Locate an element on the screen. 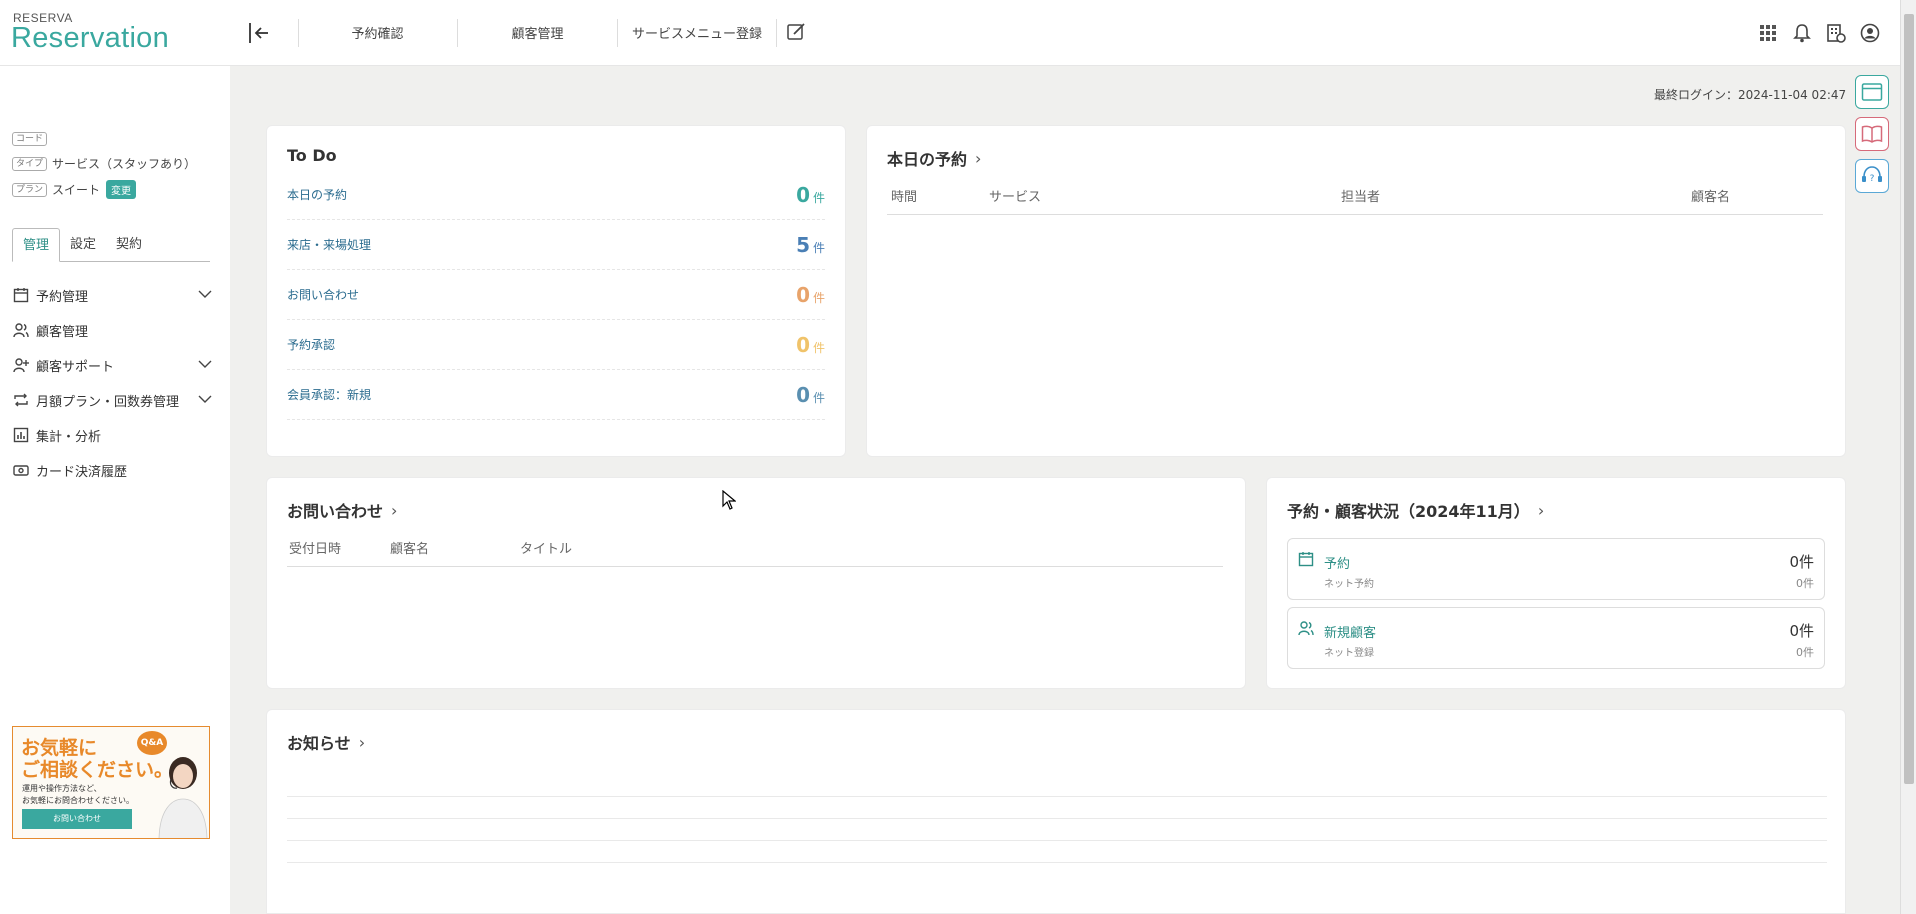 The image size is (1916, 914). status-label: 予約 is located at coordinates (1337, 564).